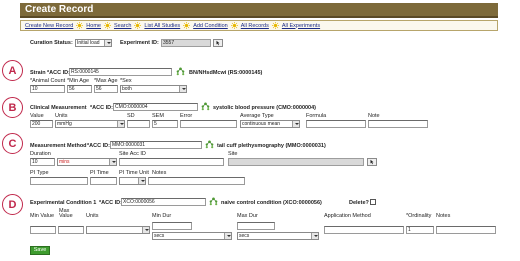  What do you see at coordinates (127, 89) in the screenshot?
I see `sex-value: both` at bounding box center [127, 89].